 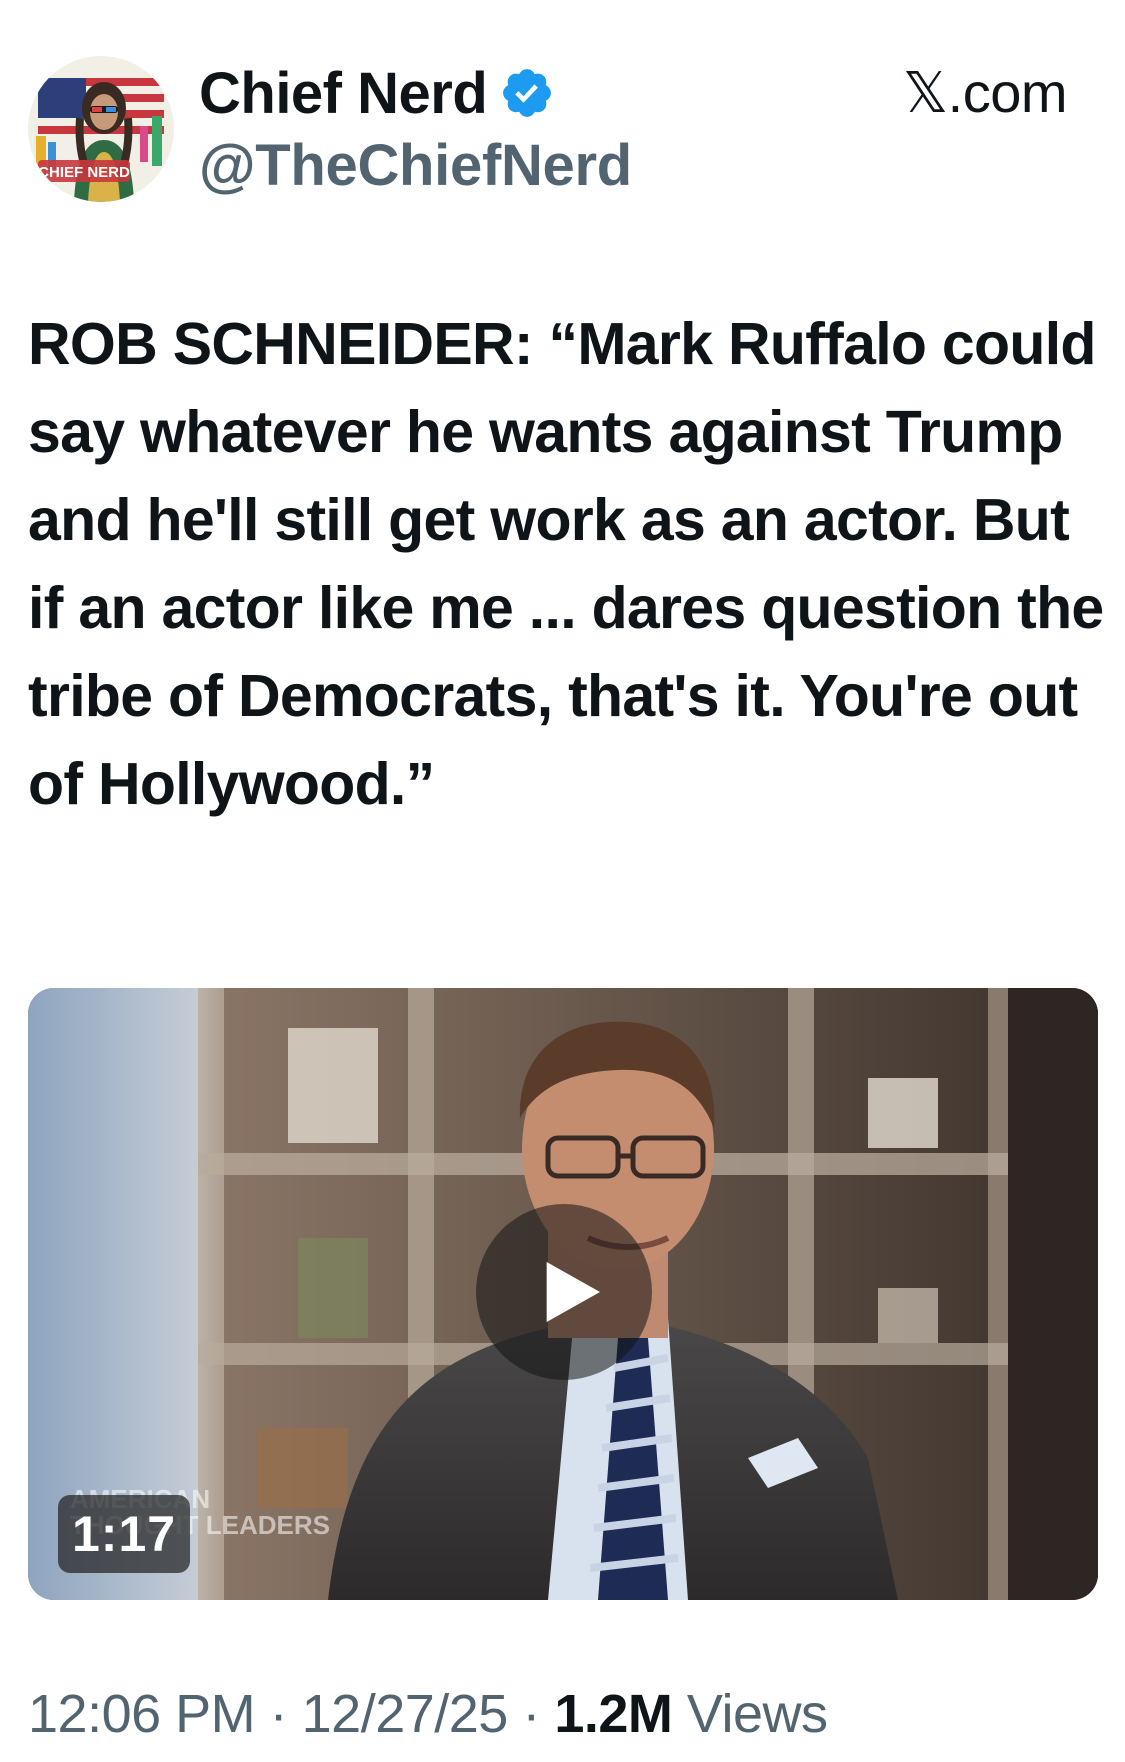 I want to click on views-label: Views, so click(x=750, y=1714).